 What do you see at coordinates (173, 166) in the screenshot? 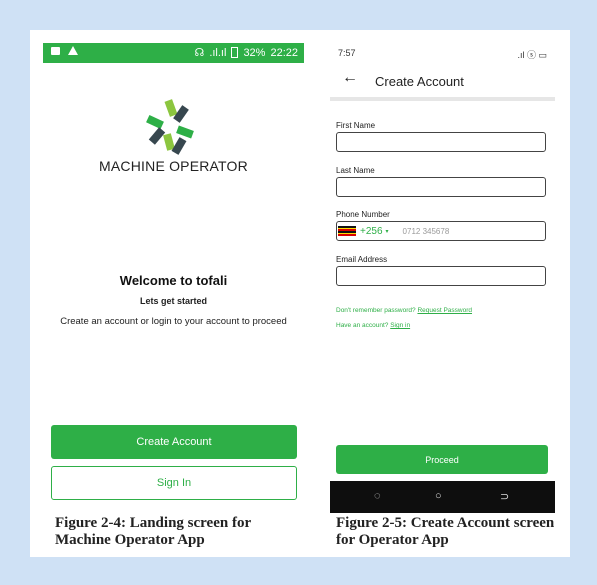
I see `brand-name: MACHINE OPERATOR` at bounding box center [173, 166].